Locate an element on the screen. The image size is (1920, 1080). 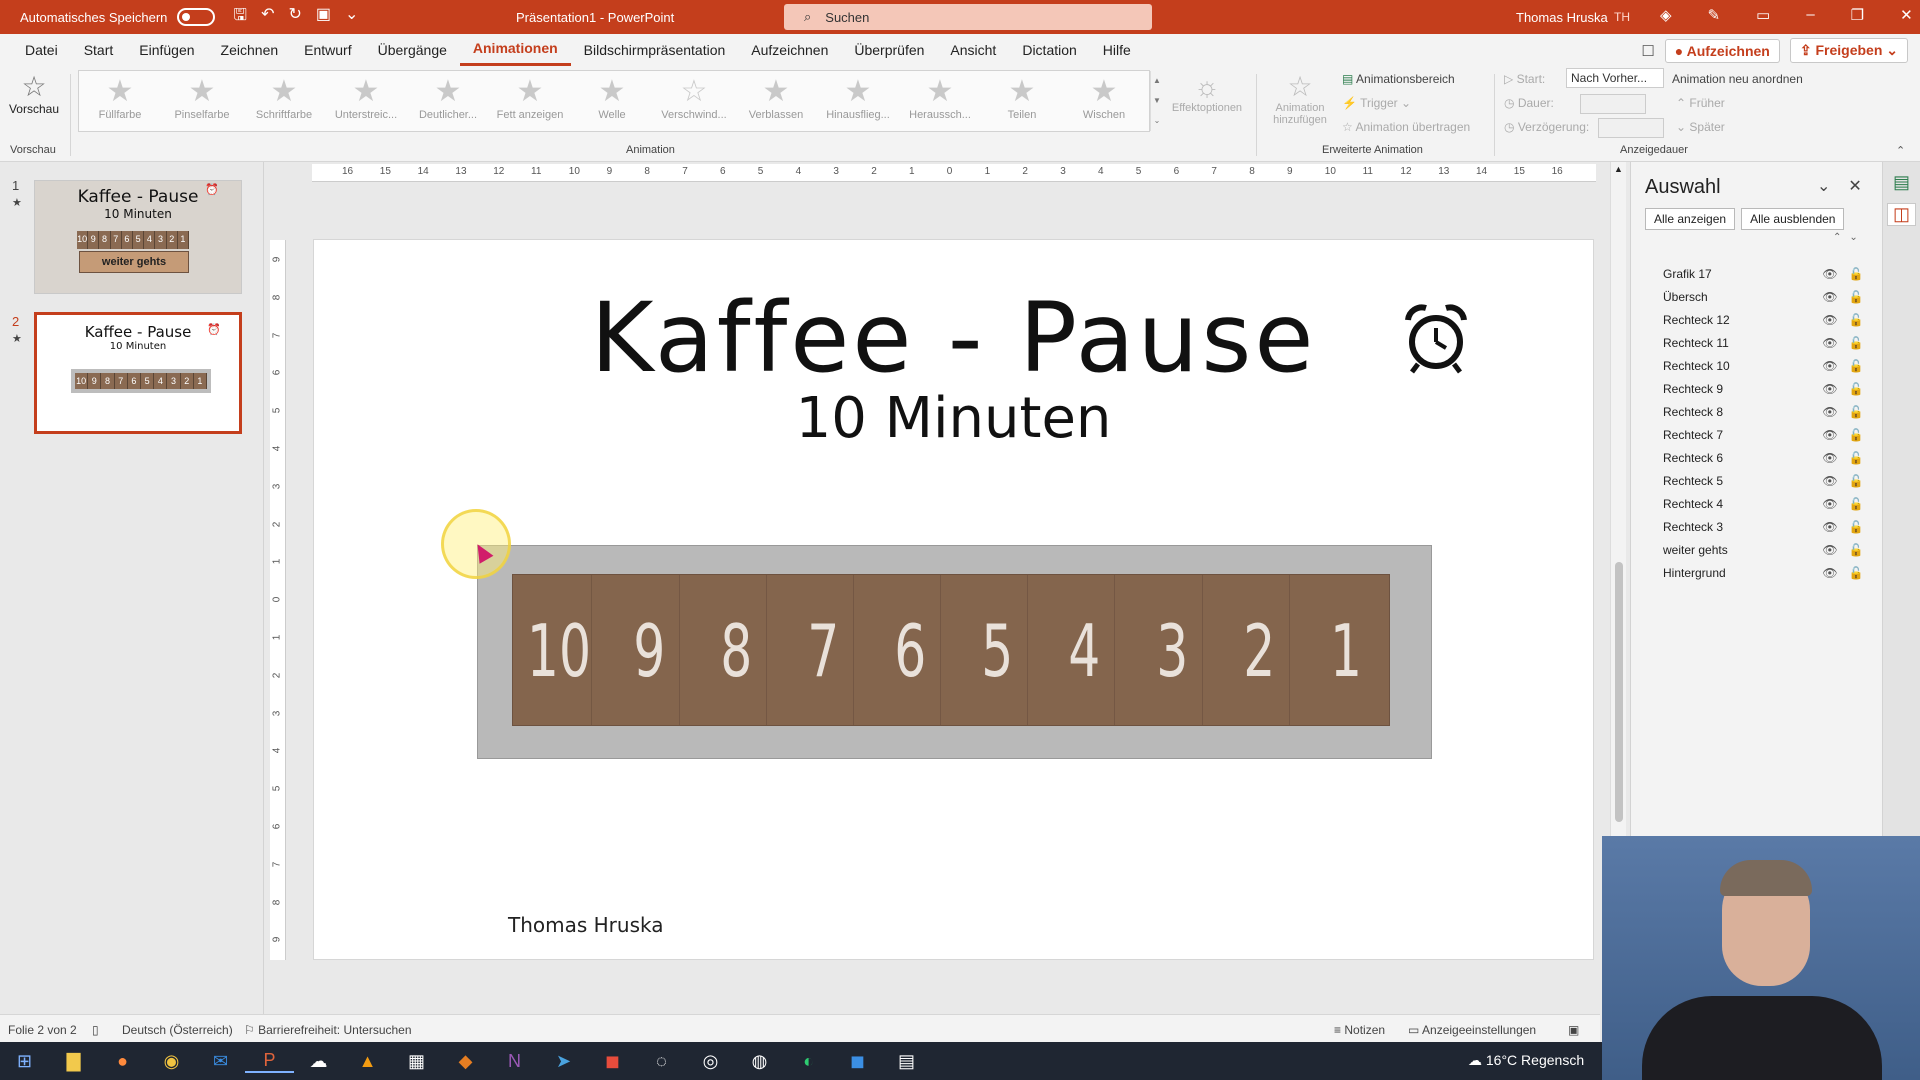
tab-datei: Datei is located at coordinates (41, 50).